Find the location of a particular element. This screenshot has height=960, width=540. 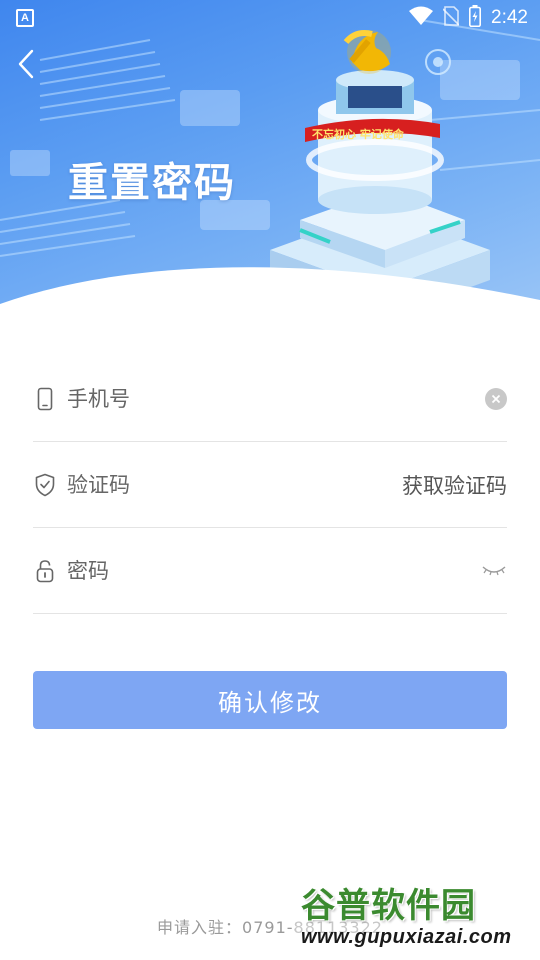

lock-icon is located at coordinates (45, 571).